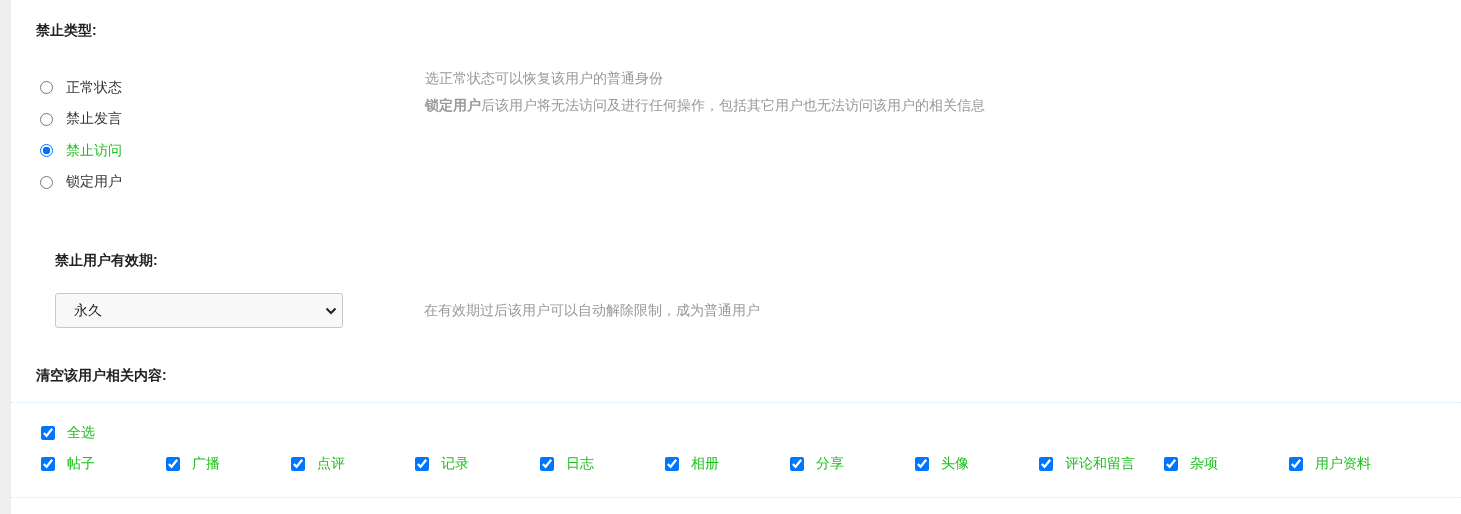 The width and height of the screenshot is (1461, 514). I want to click on radio-label: 锁定用户, so click(94, 182).